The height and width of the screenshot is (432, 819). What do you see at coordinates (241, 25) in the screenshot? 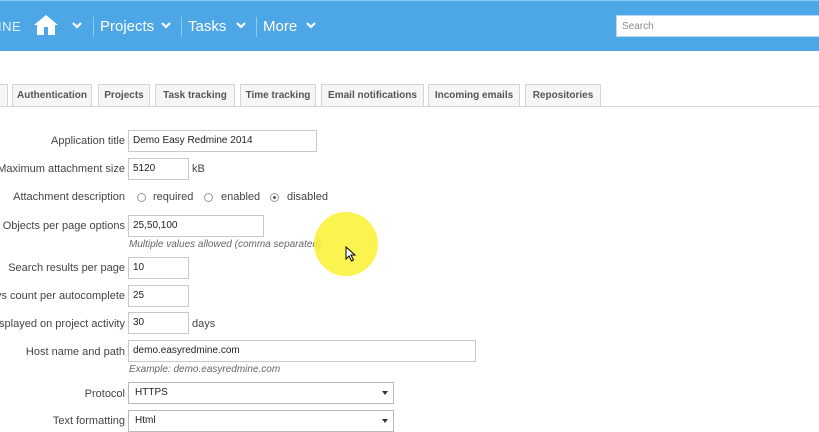
I see `tasks-chevron-down-icon` at bounding box center [241, 25].